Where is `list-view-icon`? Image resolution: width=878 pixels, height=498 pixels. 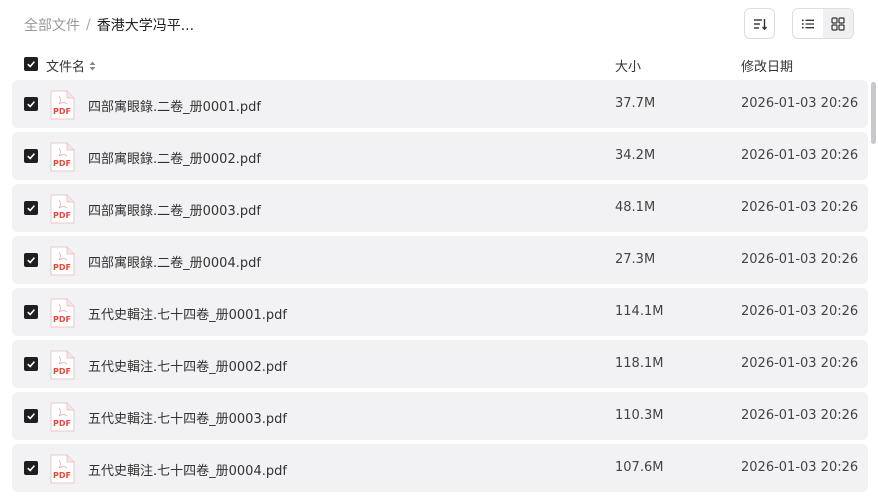 list-view-icon is located at coordinates (808, 23).